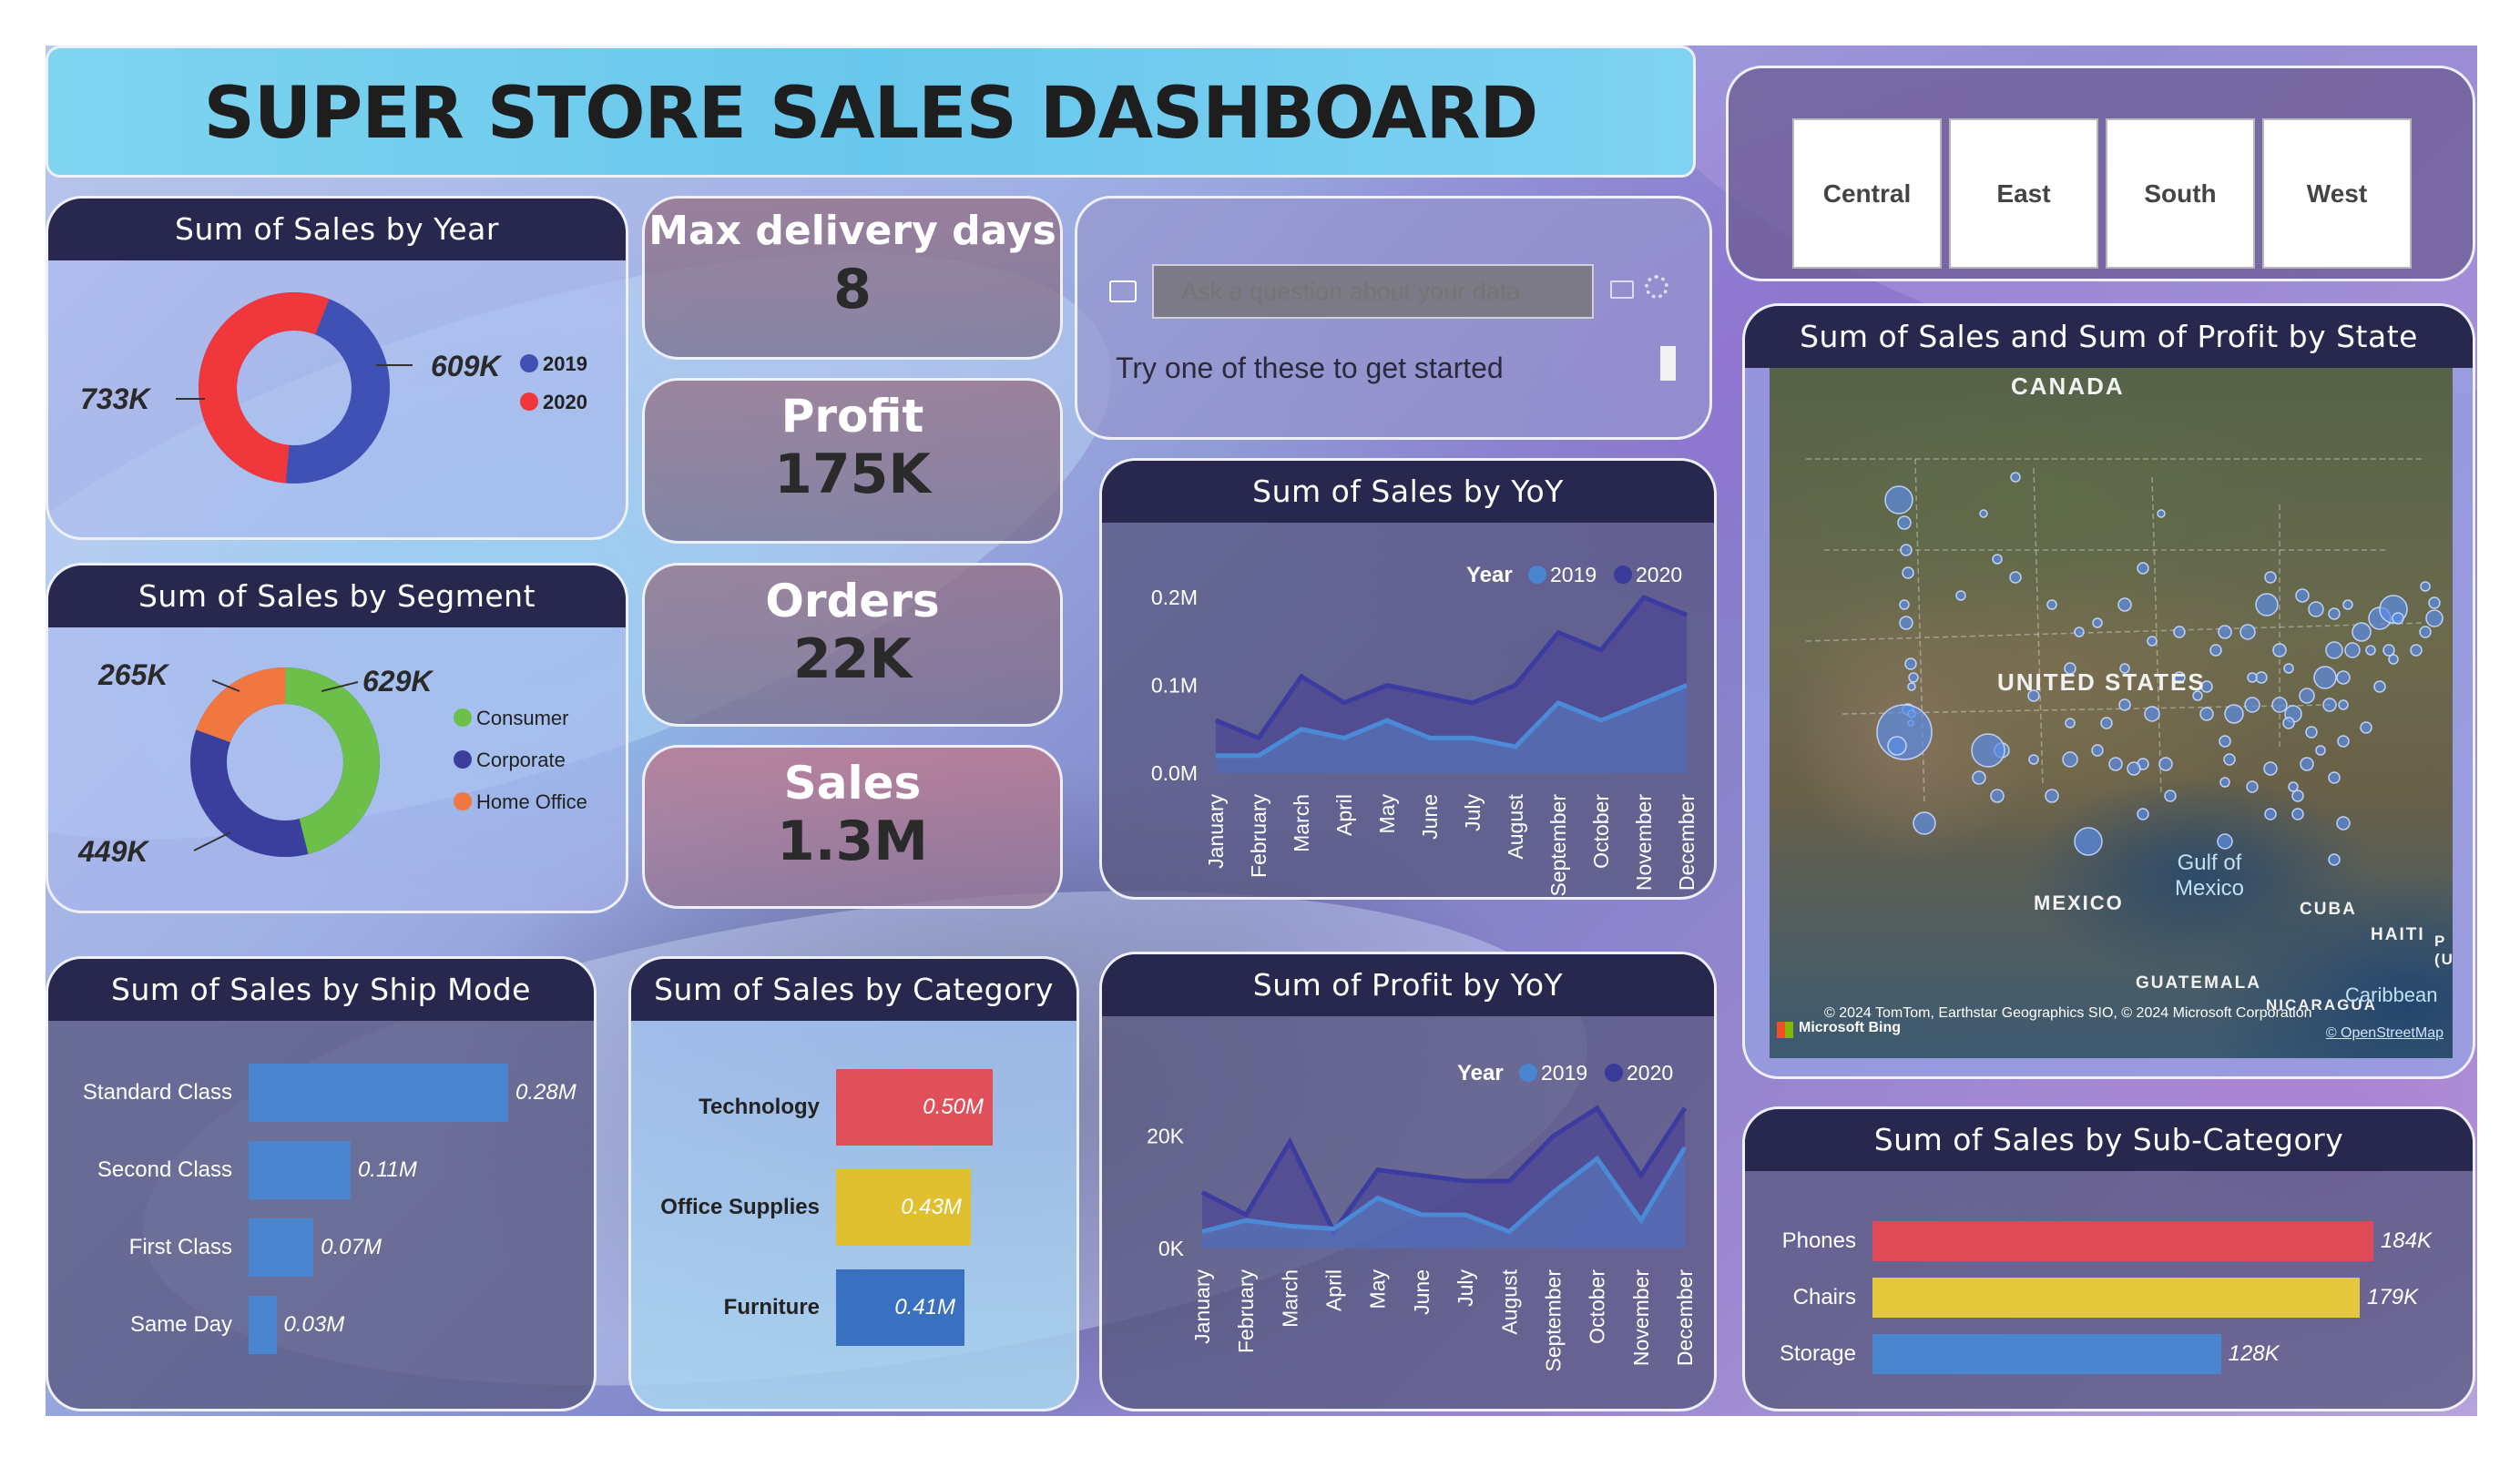 The width and height of the screenshot is (2520, 1457). Describe the element at coordinates (1668, 364) in the screenshot. I see `qa-scrollbar` at that location.